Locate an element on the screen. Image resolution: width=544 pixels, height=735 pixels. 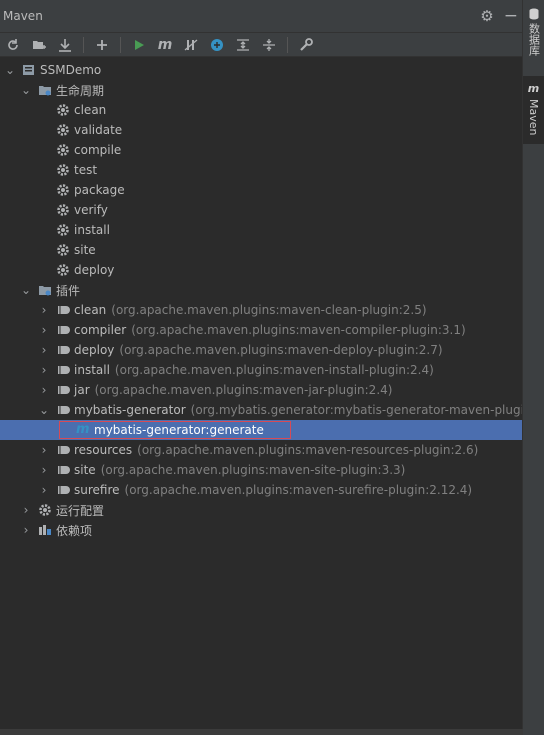
tree-row-lifecycle: ⌄ 生命周期 is located at coordinates (261, 90).